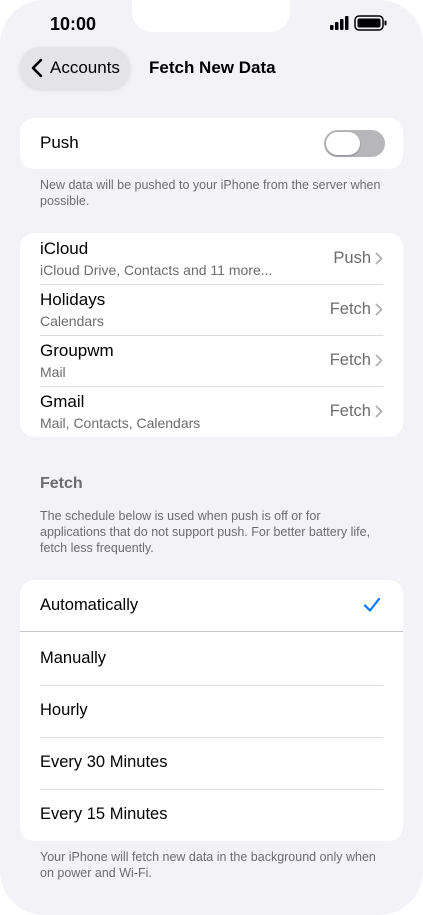  What do you see at coordinates (53, 372) in the screenshot?
I see `account-detail: Mail` at bounding box center [53, 372].